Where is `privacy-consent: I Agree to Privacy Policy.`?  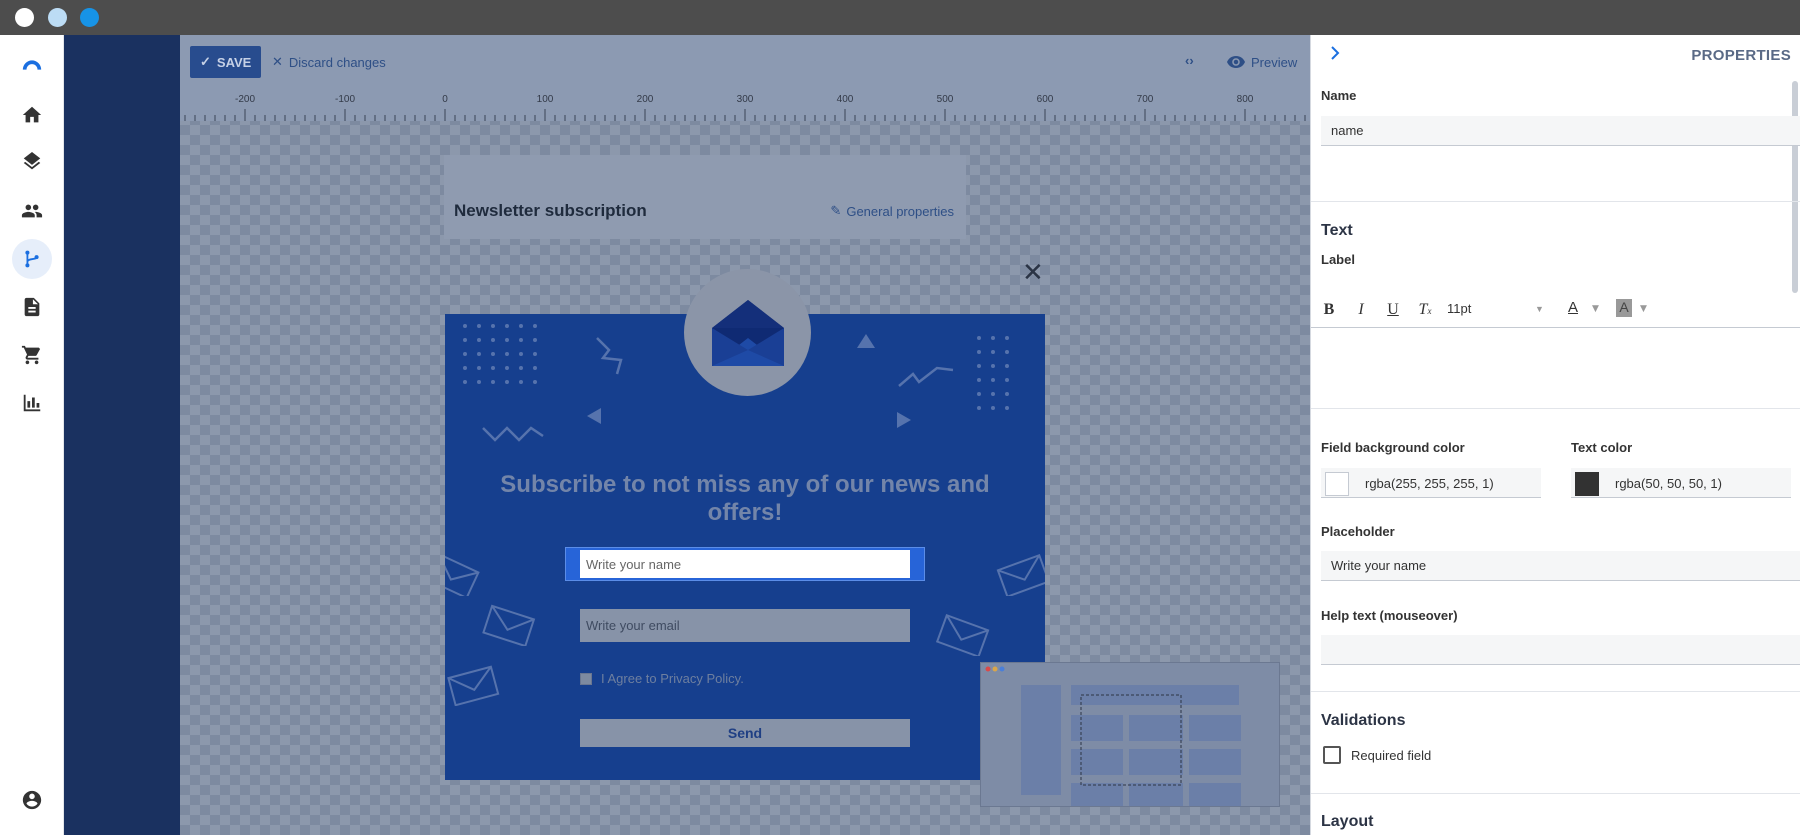 privacy-consent: I Agree to Privacy Policy. is located at coordinates (662, 678).